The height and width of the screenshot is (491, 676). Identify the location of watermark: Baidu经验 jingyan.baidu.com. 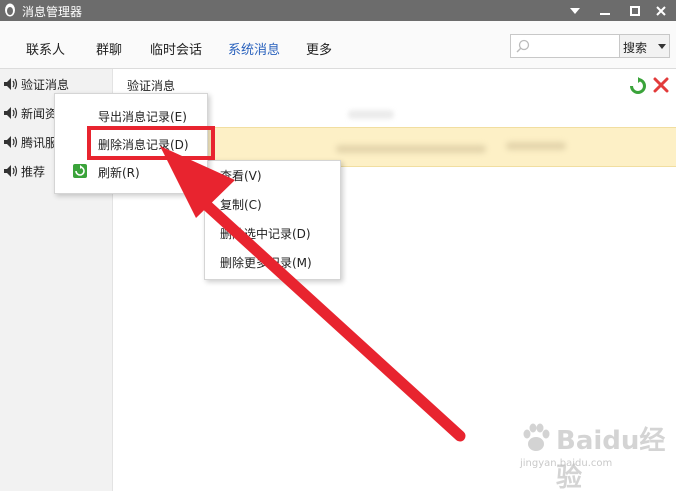
(595, 455).